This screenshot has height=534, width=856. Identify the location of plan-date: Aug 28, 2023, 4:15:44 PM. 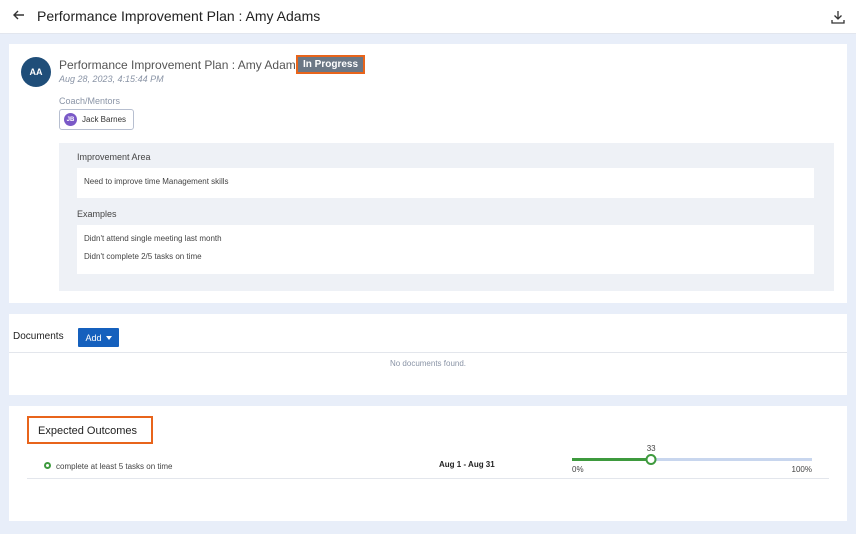
(111, 79).